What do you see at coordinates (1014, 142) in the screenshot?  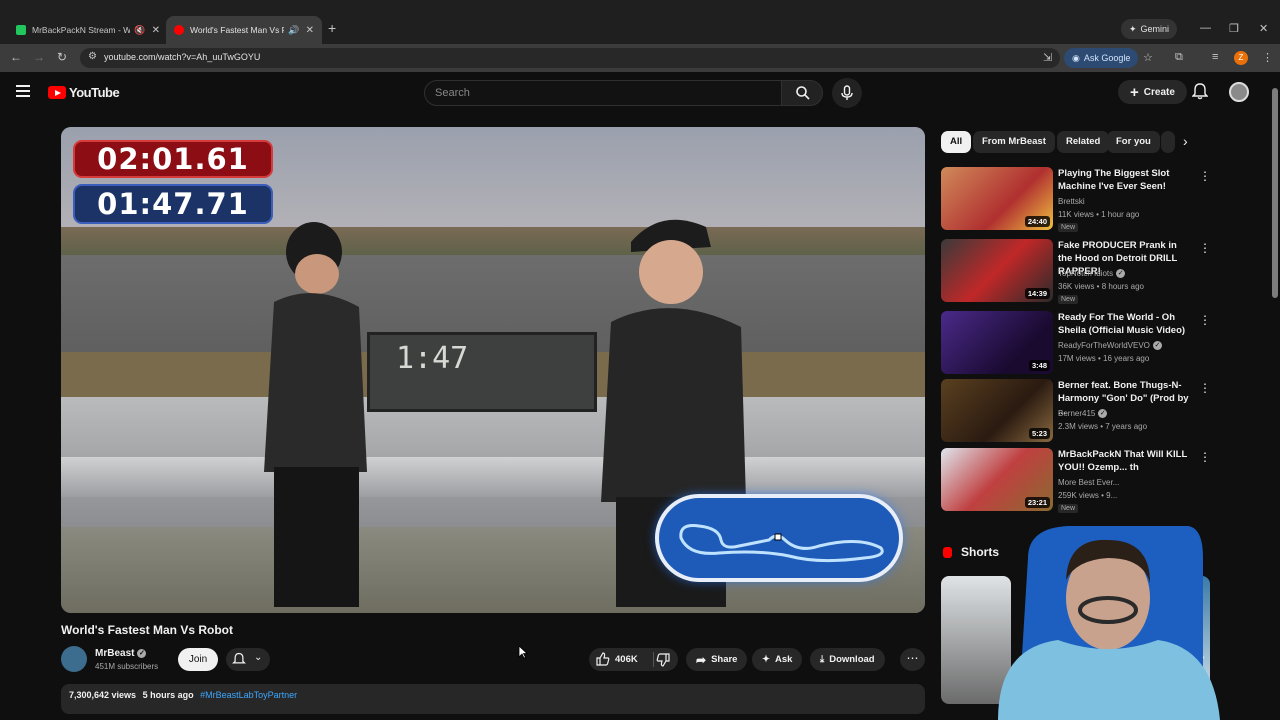 I see `chip-from-mrbeast: From MrBeast` at bounding box center [1014, 142].